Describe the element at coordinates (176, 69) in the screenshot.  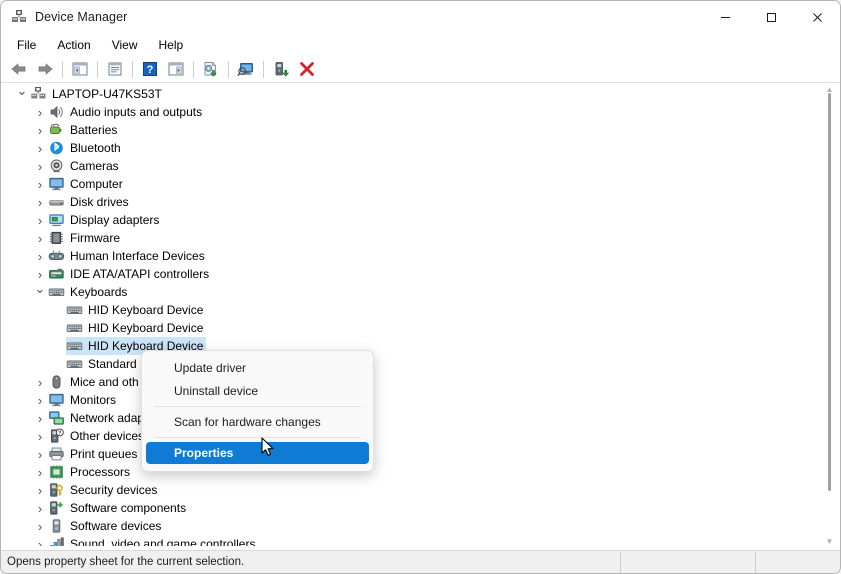
I see `show-hide-action-pane-icon` at that location.